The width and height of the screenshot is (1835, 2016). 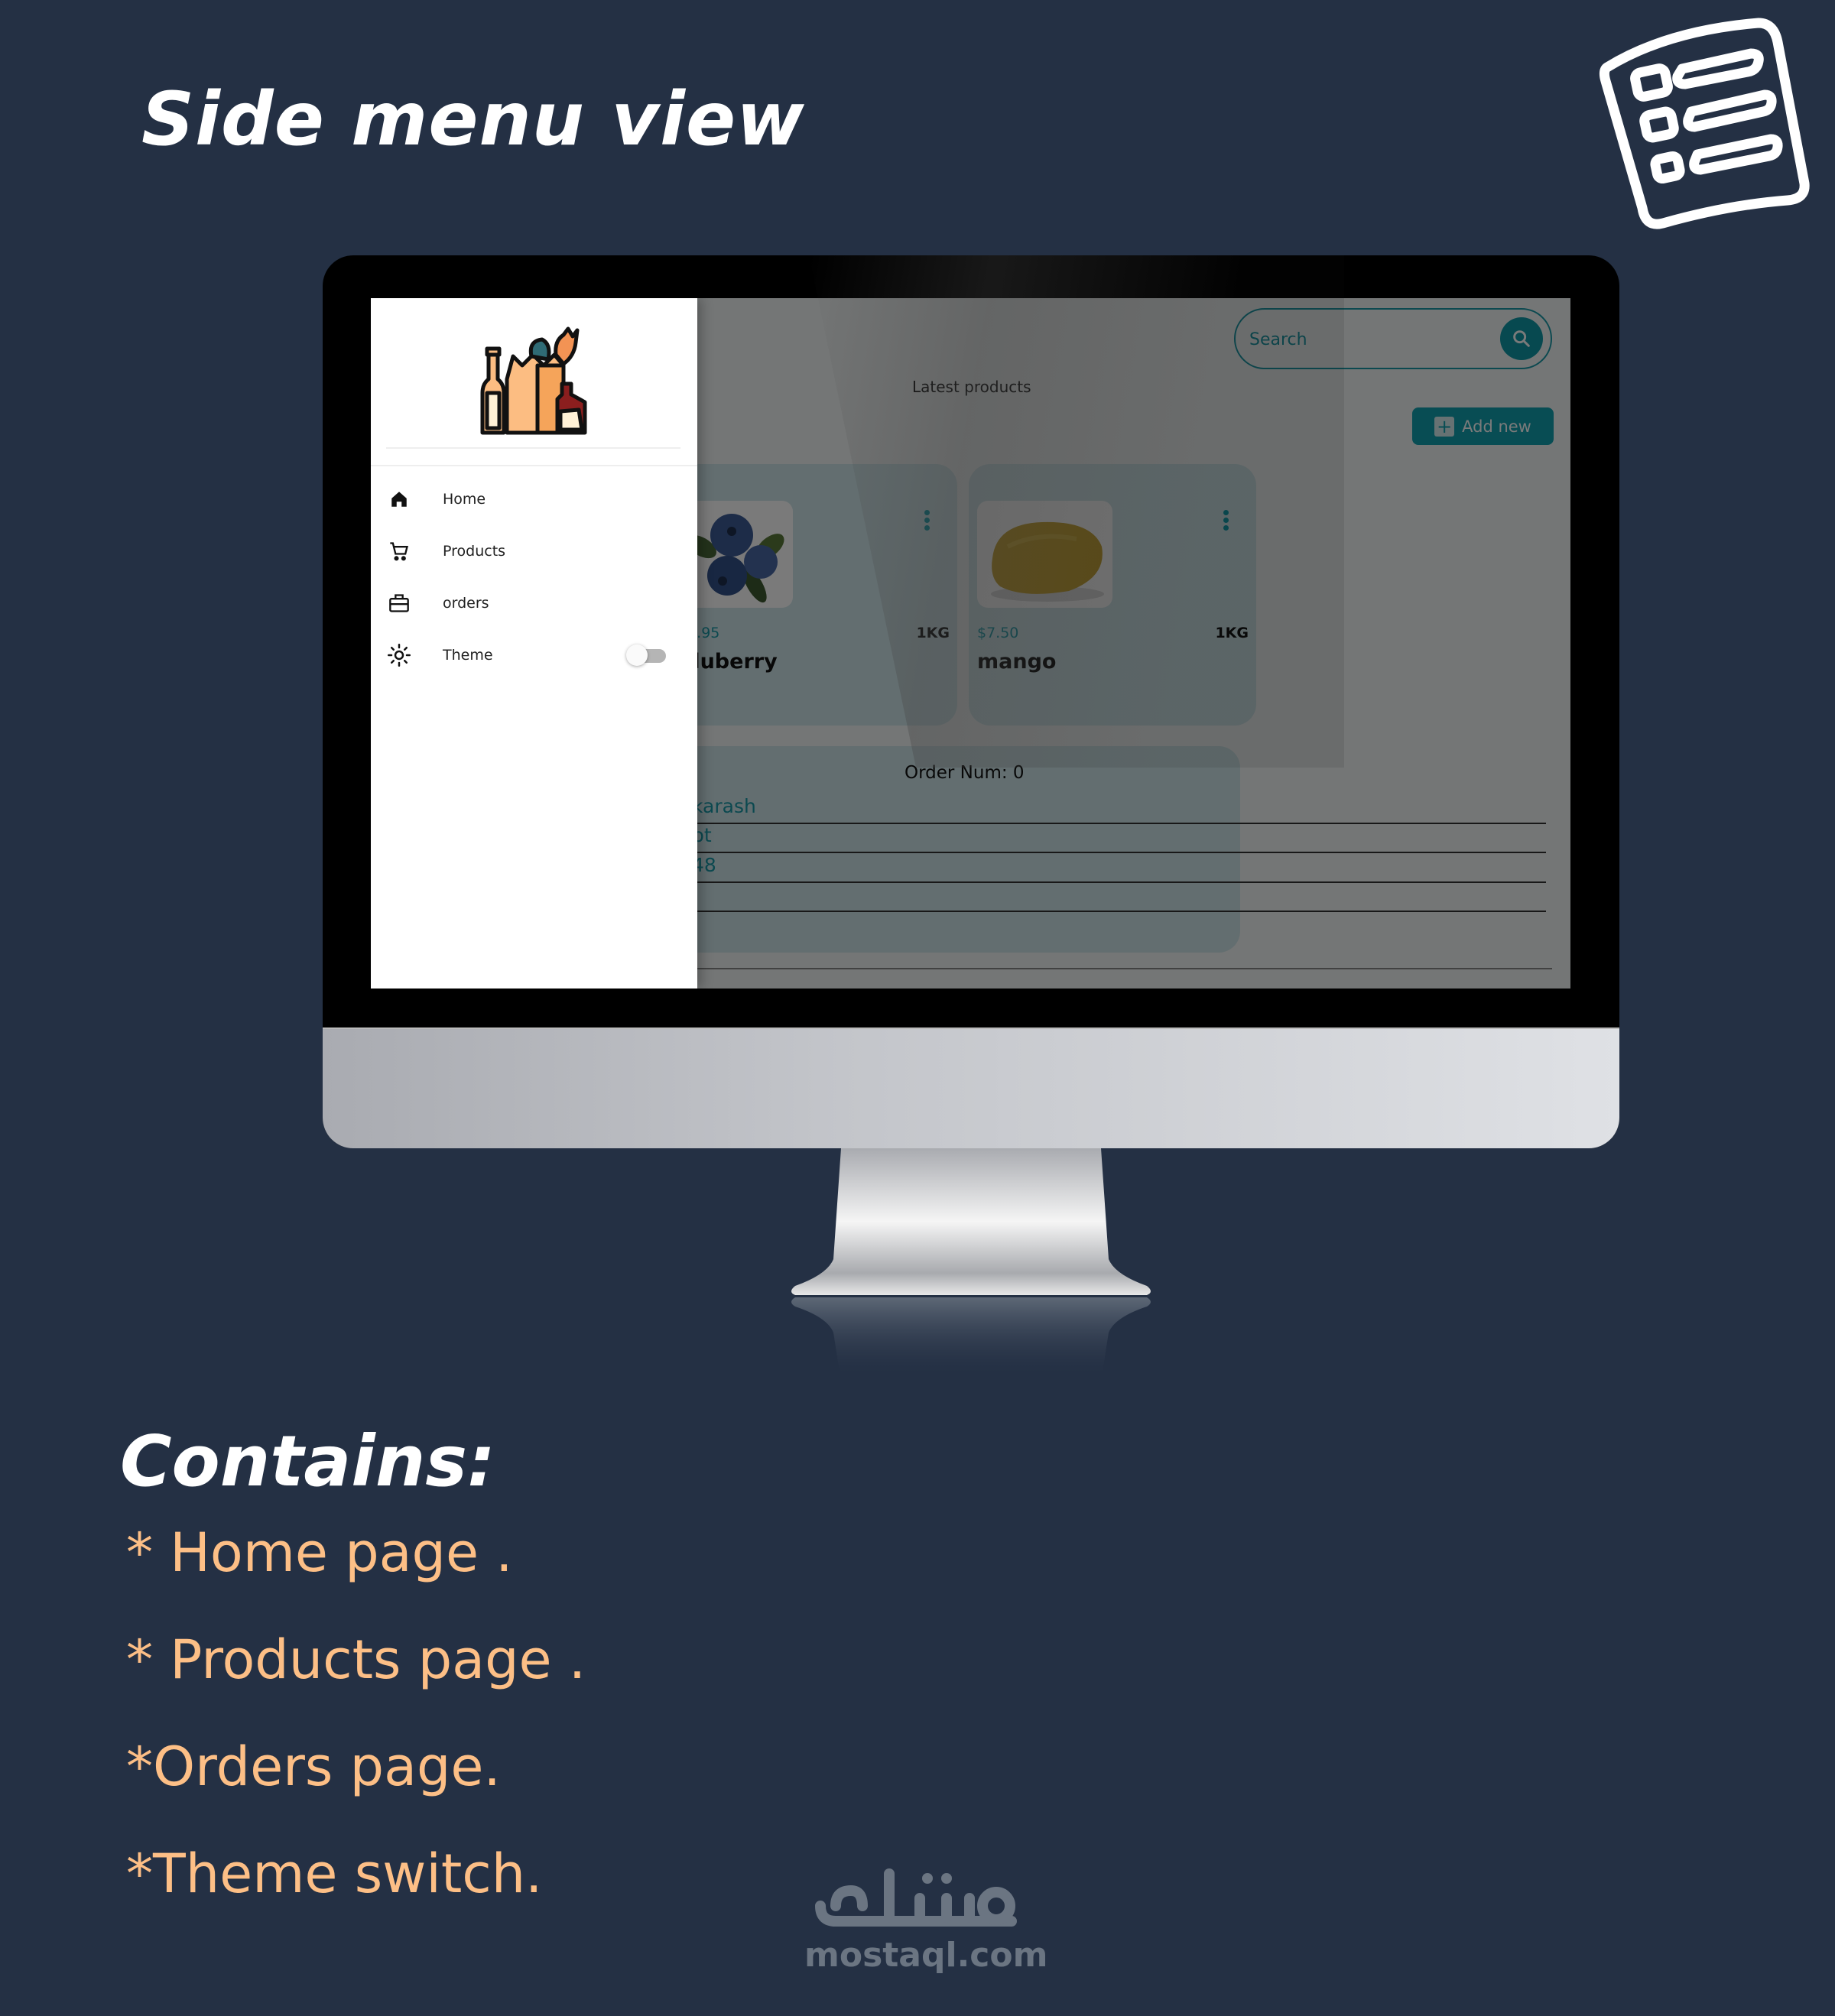 What do you see at coordinates (466, 603) in the screenshot?
I see `nav-label: orders` at bounding box center [466, 603].